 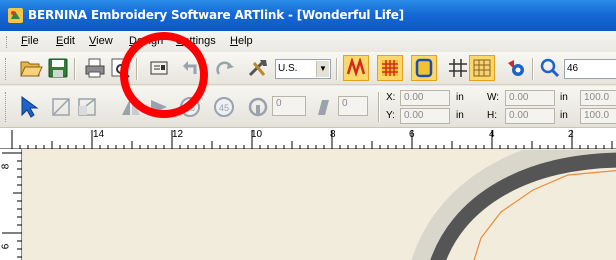 I want to click on w-label: W:, so click(x=493, y=97).